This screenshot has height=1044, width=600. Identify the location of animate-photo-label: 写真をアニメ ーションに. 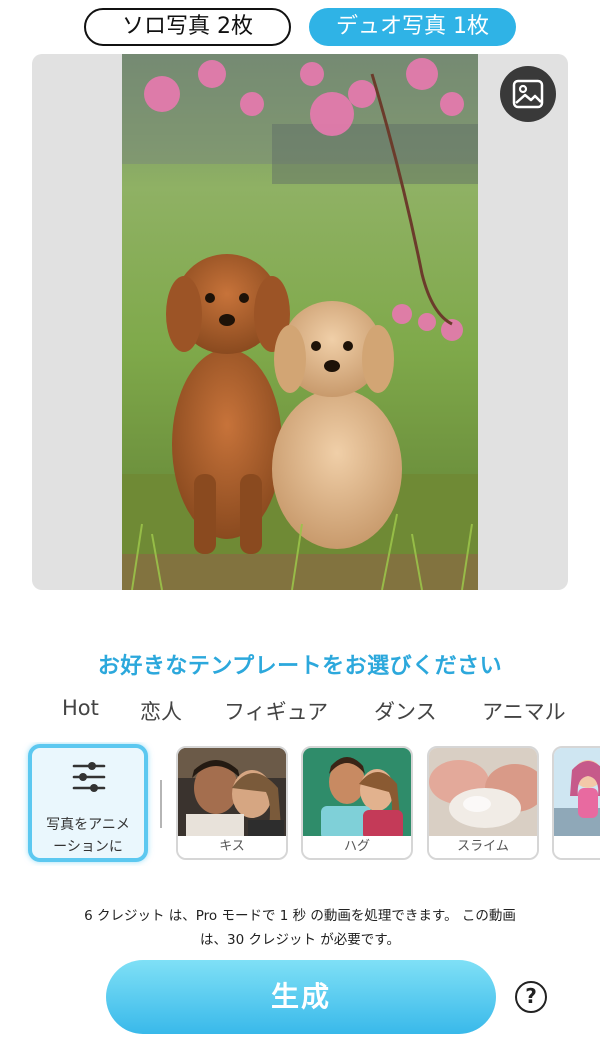
(88, 836).